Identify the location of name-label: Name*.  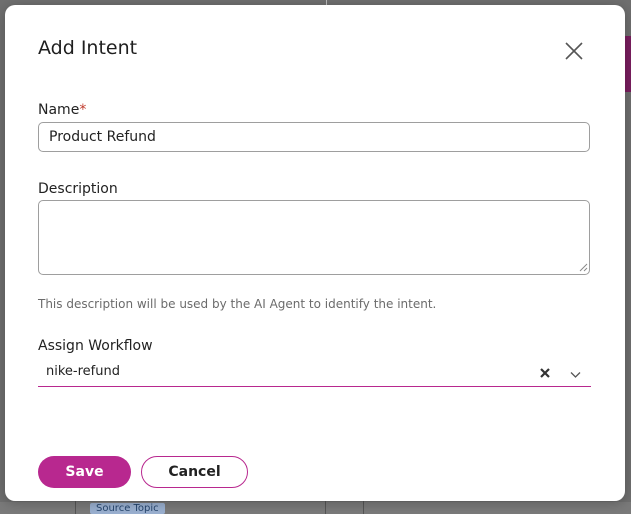
(62, 110).